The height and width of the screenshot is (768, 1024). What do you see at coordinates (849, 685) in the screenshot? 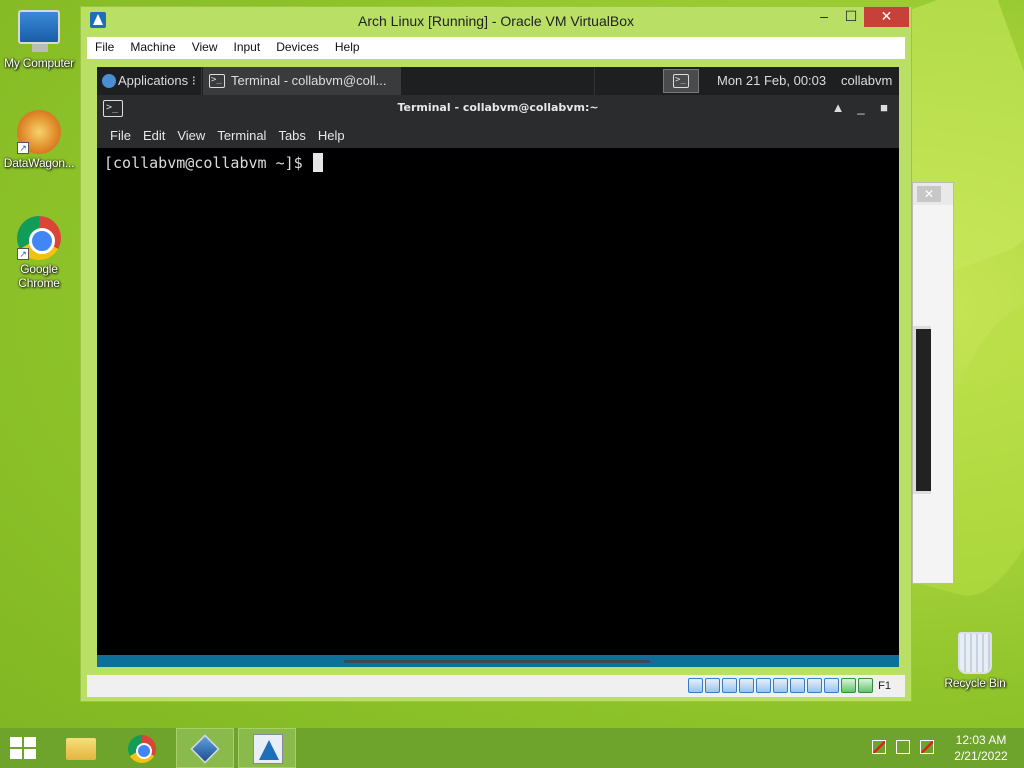
I see `mouse-integration-icon` at bounding box center [849, 685].